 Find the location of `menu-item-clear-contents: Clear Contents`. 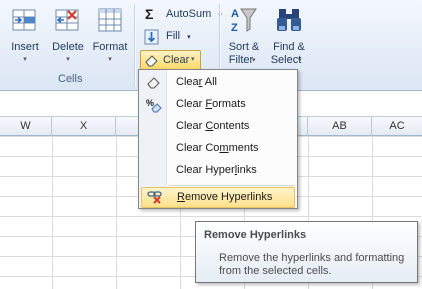

menu-item-clear-contents: Clear Contents is located at coordinates (218, 126).